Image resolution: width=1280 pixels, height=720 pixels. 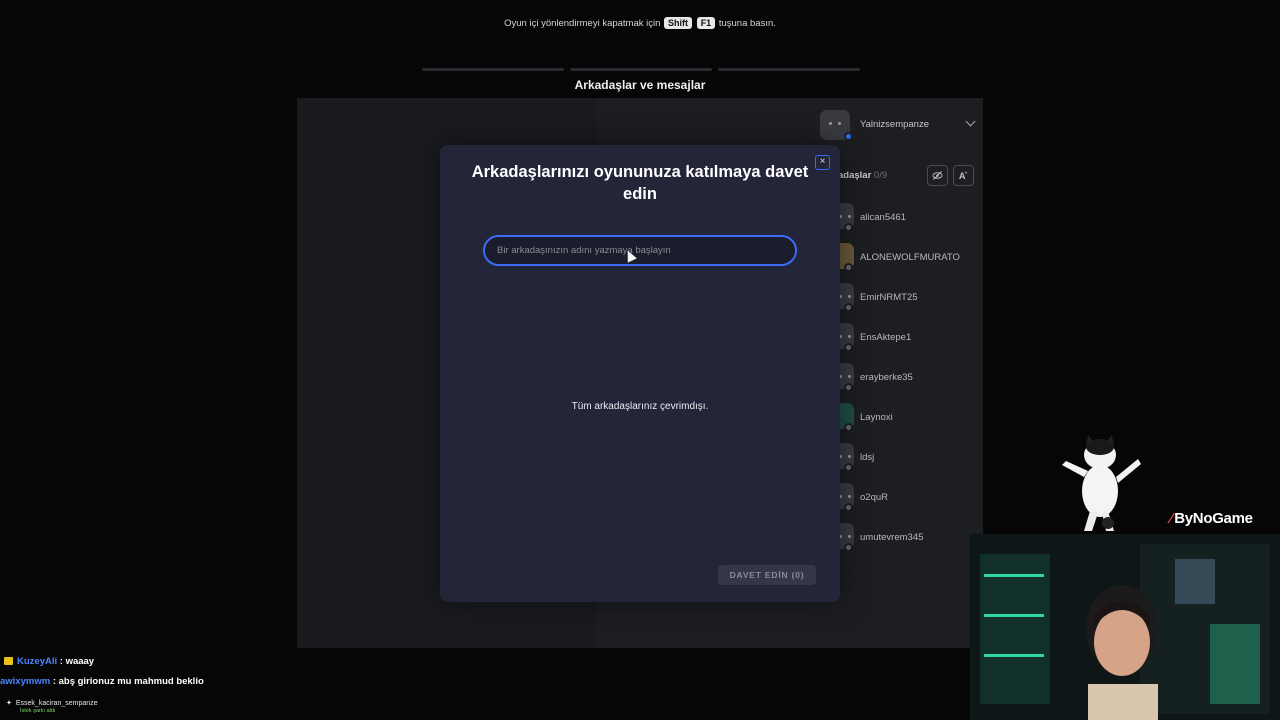 What do you see at coordinates (910, 257) in the screenshot?
I see `friend-name: ALONEWOLFMURATO` at bounding box center [910, 257].